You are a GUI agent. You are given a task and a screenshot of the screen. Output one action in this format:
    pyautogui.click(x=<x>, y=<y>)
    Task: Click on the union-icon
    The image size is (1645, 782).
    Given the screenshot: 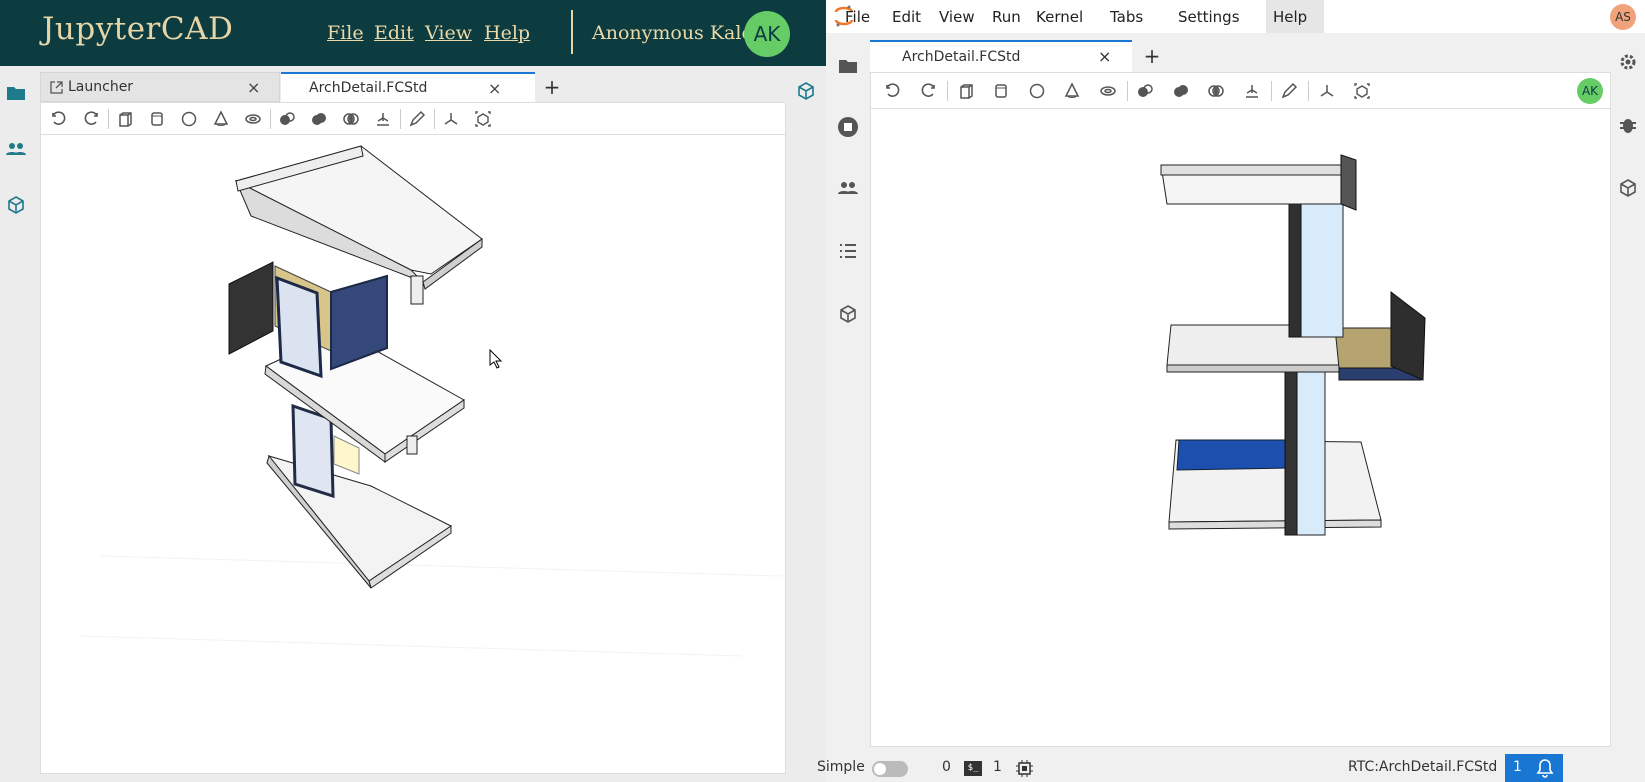 What is the action you would take?
    pyautogui.click(x=1216, y=91)
    